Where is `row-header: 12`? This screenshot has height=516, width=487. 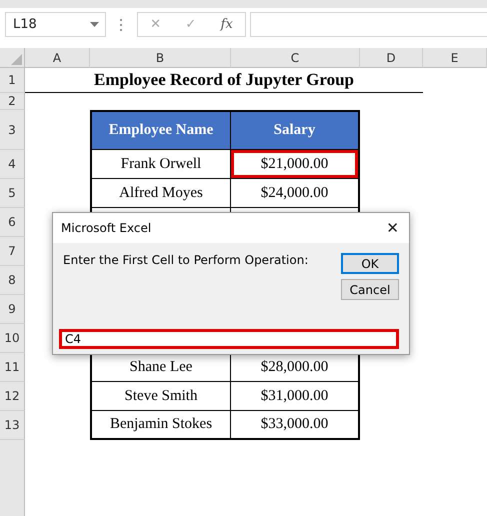
row-header: 12 is located at coordinates (12, 396).